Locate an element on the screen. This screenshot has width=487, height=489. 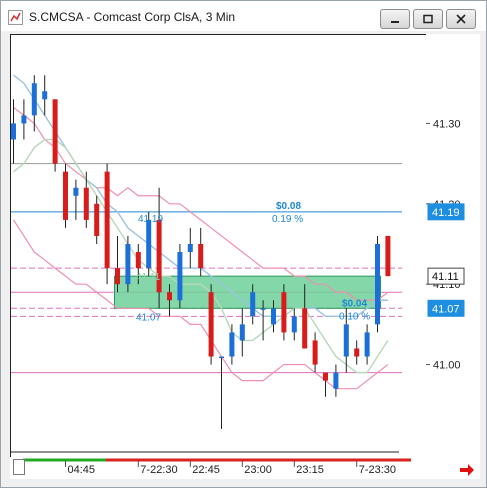
last-price-tag: 41.11 is located at coordinates (445, 277).